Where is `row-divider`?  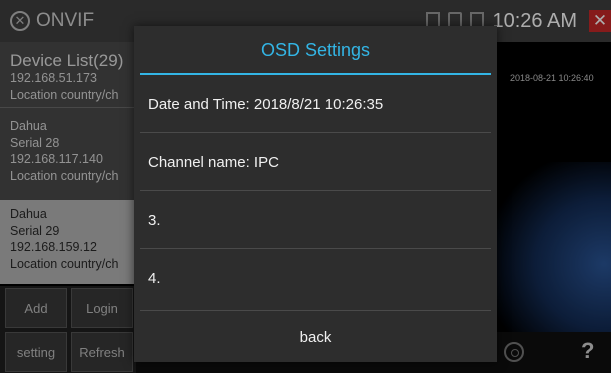
row-divider is located at coordinates (315, 310).